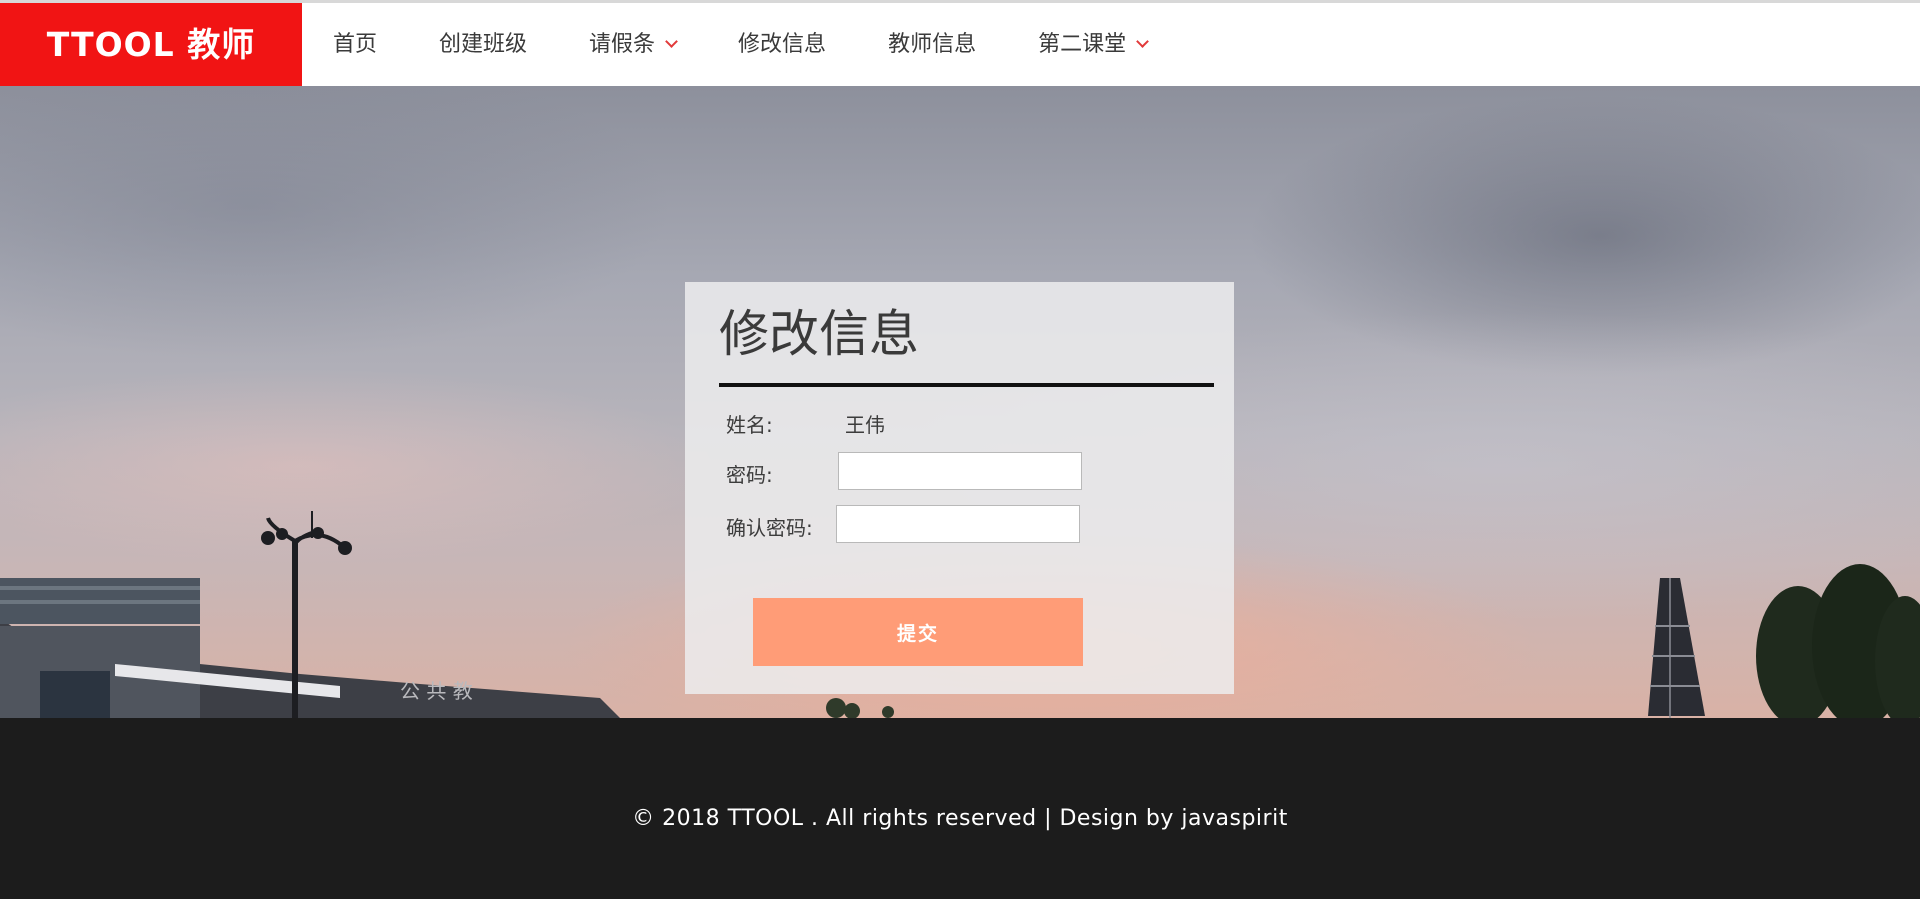  I want to click on main-nav: 首页 创建班级 请假条 修改信息 教师信息 第二课堂, so click(740, 44).